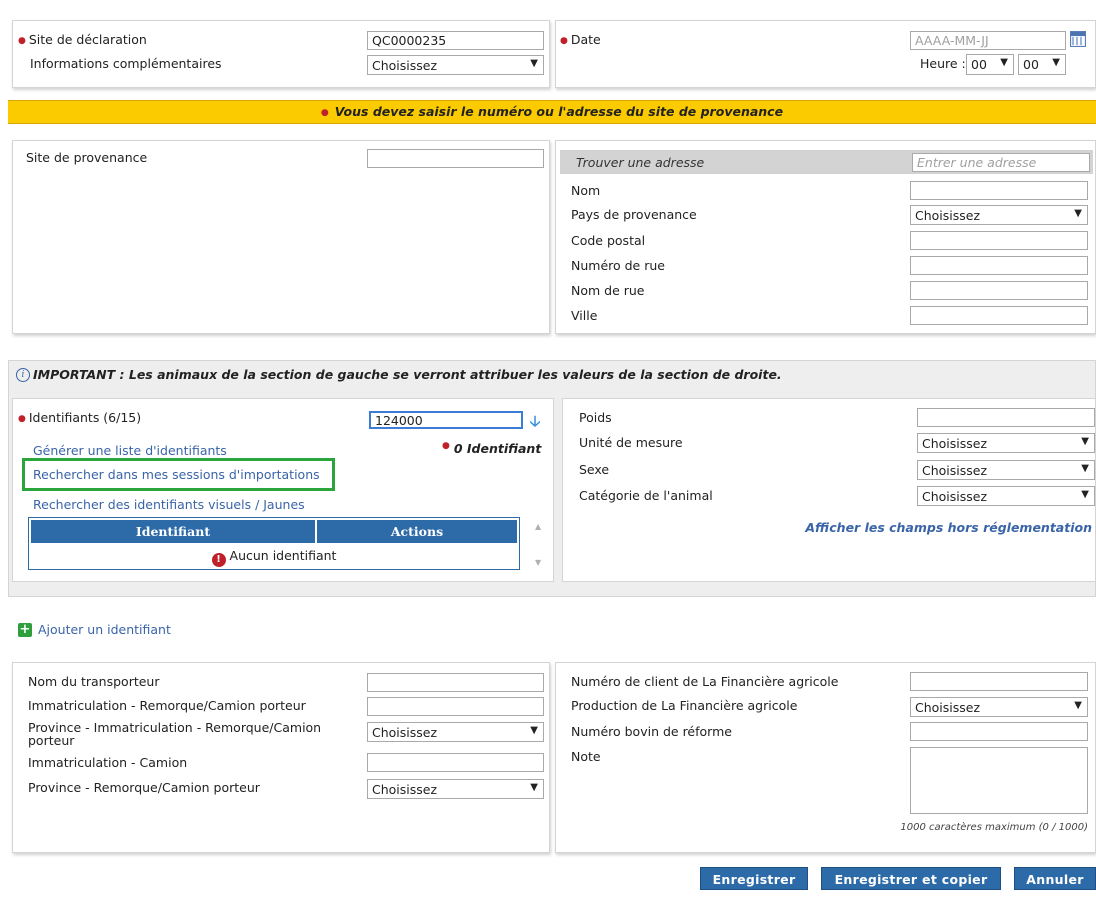  What do you see at coordinates (455, 65) in the screenshot?
I see `info-complementaires-select: Choisissez ▼` at bounding box center [455, 65].